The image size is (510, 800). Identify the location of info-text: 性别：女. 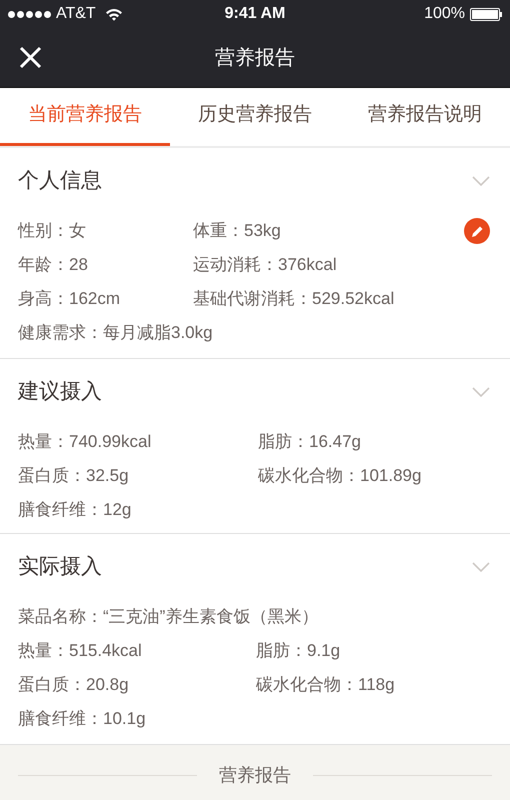
(52, 231).